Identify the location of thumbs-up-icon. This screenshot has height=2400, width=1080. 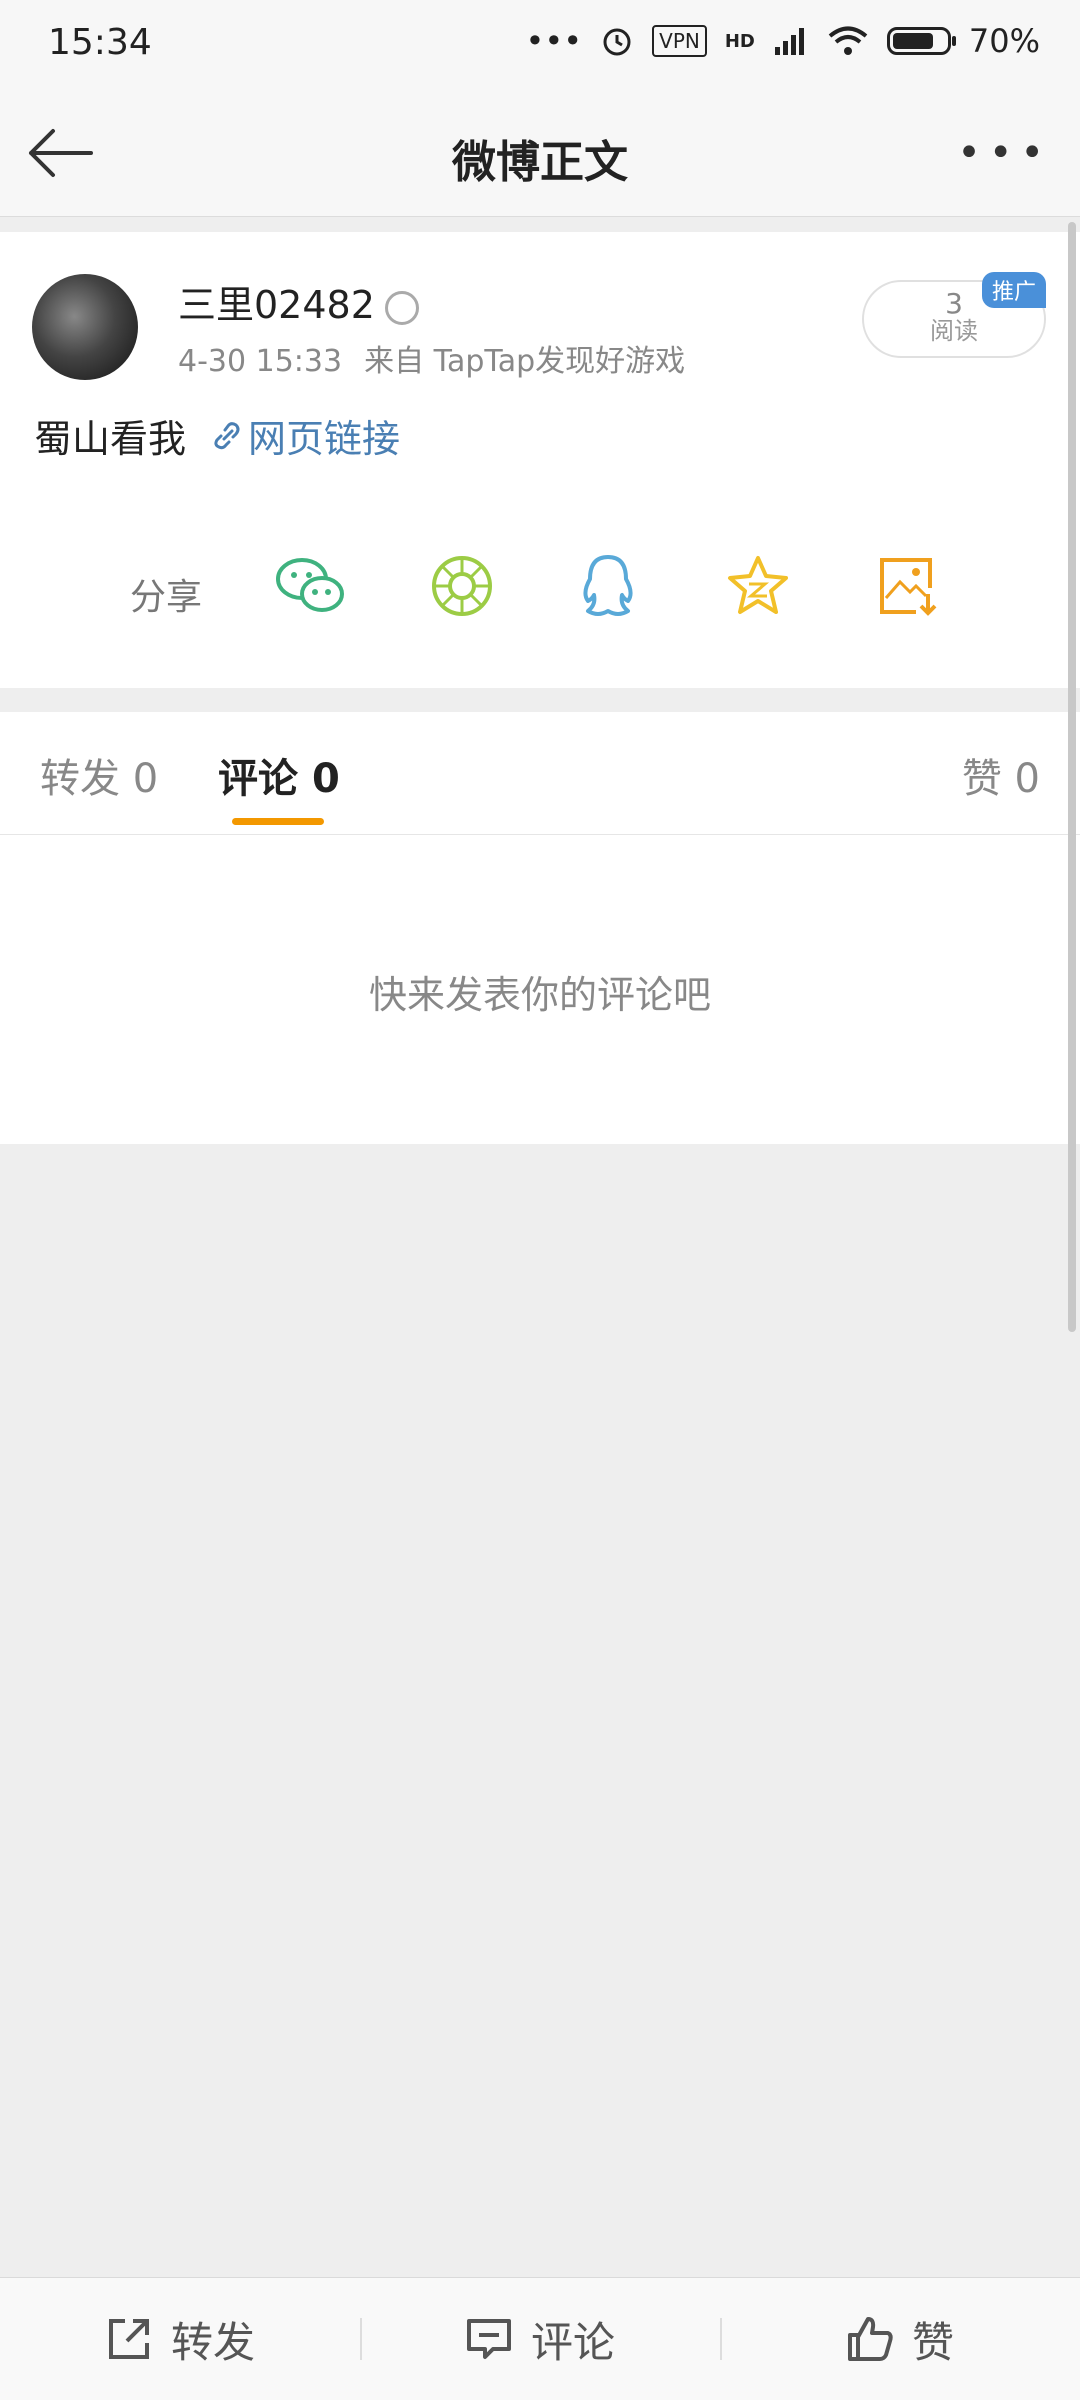
(870, 2339).